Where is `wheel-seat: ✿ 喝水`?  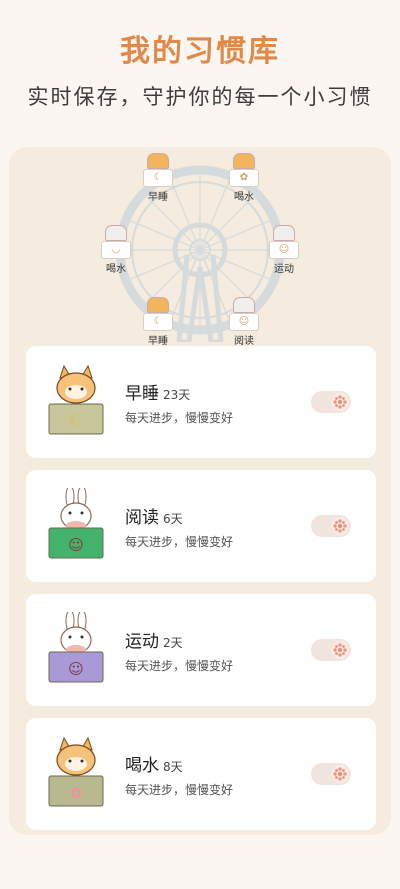
wheel-seat: ✿ 喝水 is located at coordinates (244, 178).